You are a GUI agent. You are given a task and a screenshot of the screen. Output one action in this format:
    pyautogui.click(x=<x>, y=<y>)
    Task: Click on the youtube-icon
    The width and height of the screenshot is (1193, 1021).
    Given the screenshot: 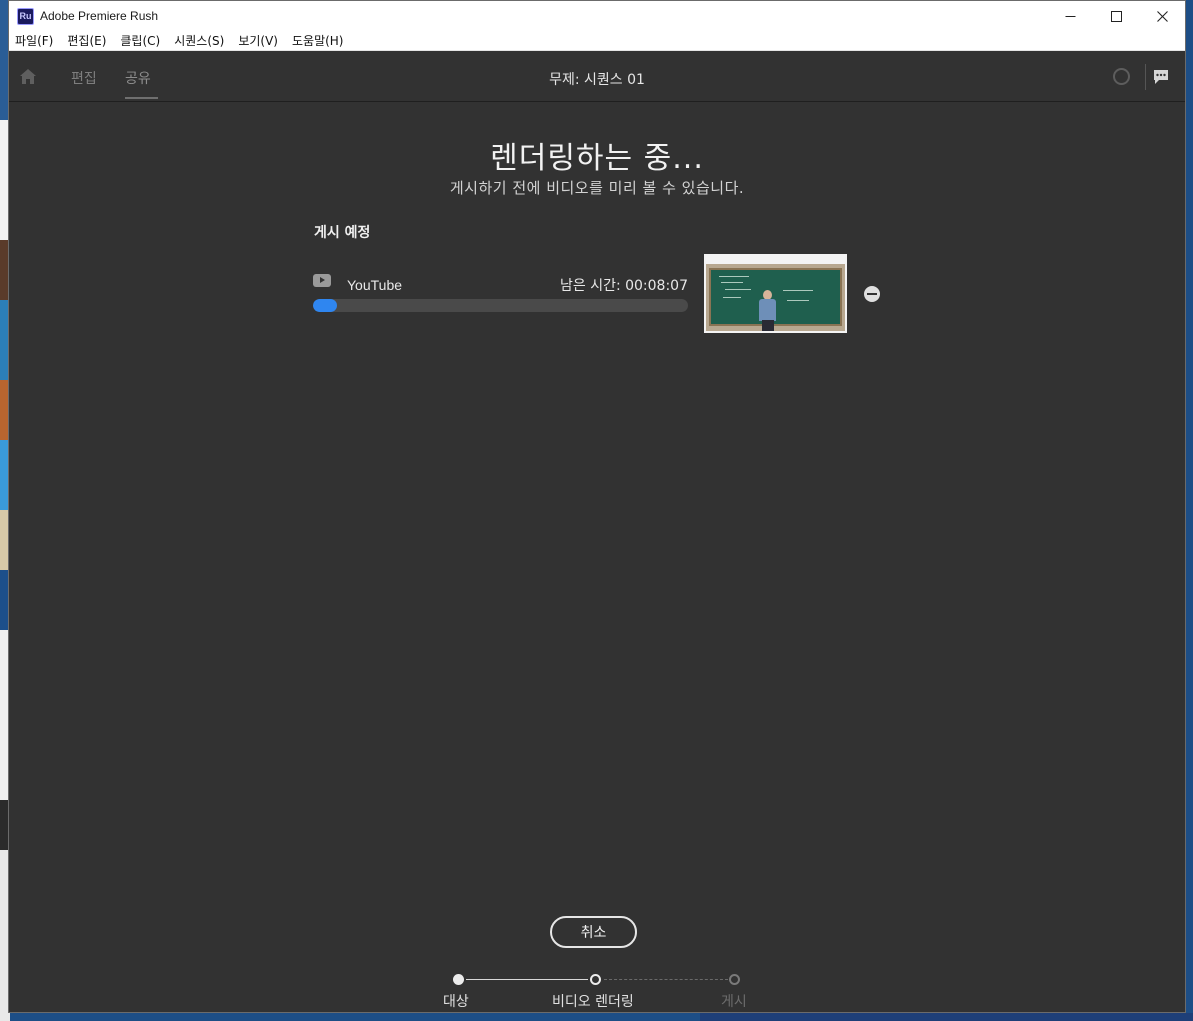 What is the action you would take?
    pyautogui.click(x=322, y=280)
    